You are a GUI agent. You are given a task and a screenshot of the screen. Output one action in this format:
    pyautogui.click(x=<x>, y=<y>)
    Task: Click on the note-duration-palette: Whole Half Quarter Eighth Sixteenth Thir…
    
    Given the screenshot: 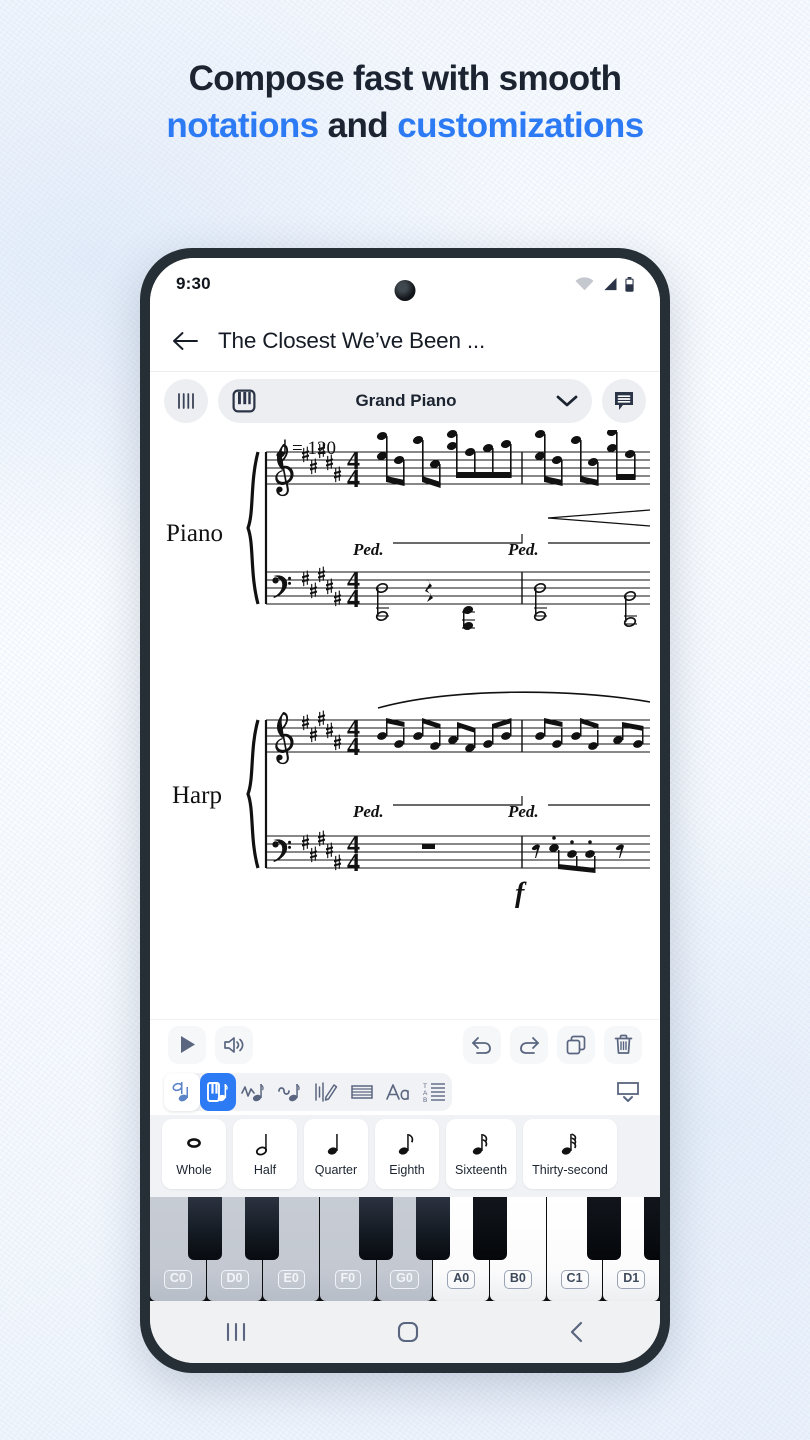 What is the action you would take?
    pyautogui.click(x=405, y=1156)
    